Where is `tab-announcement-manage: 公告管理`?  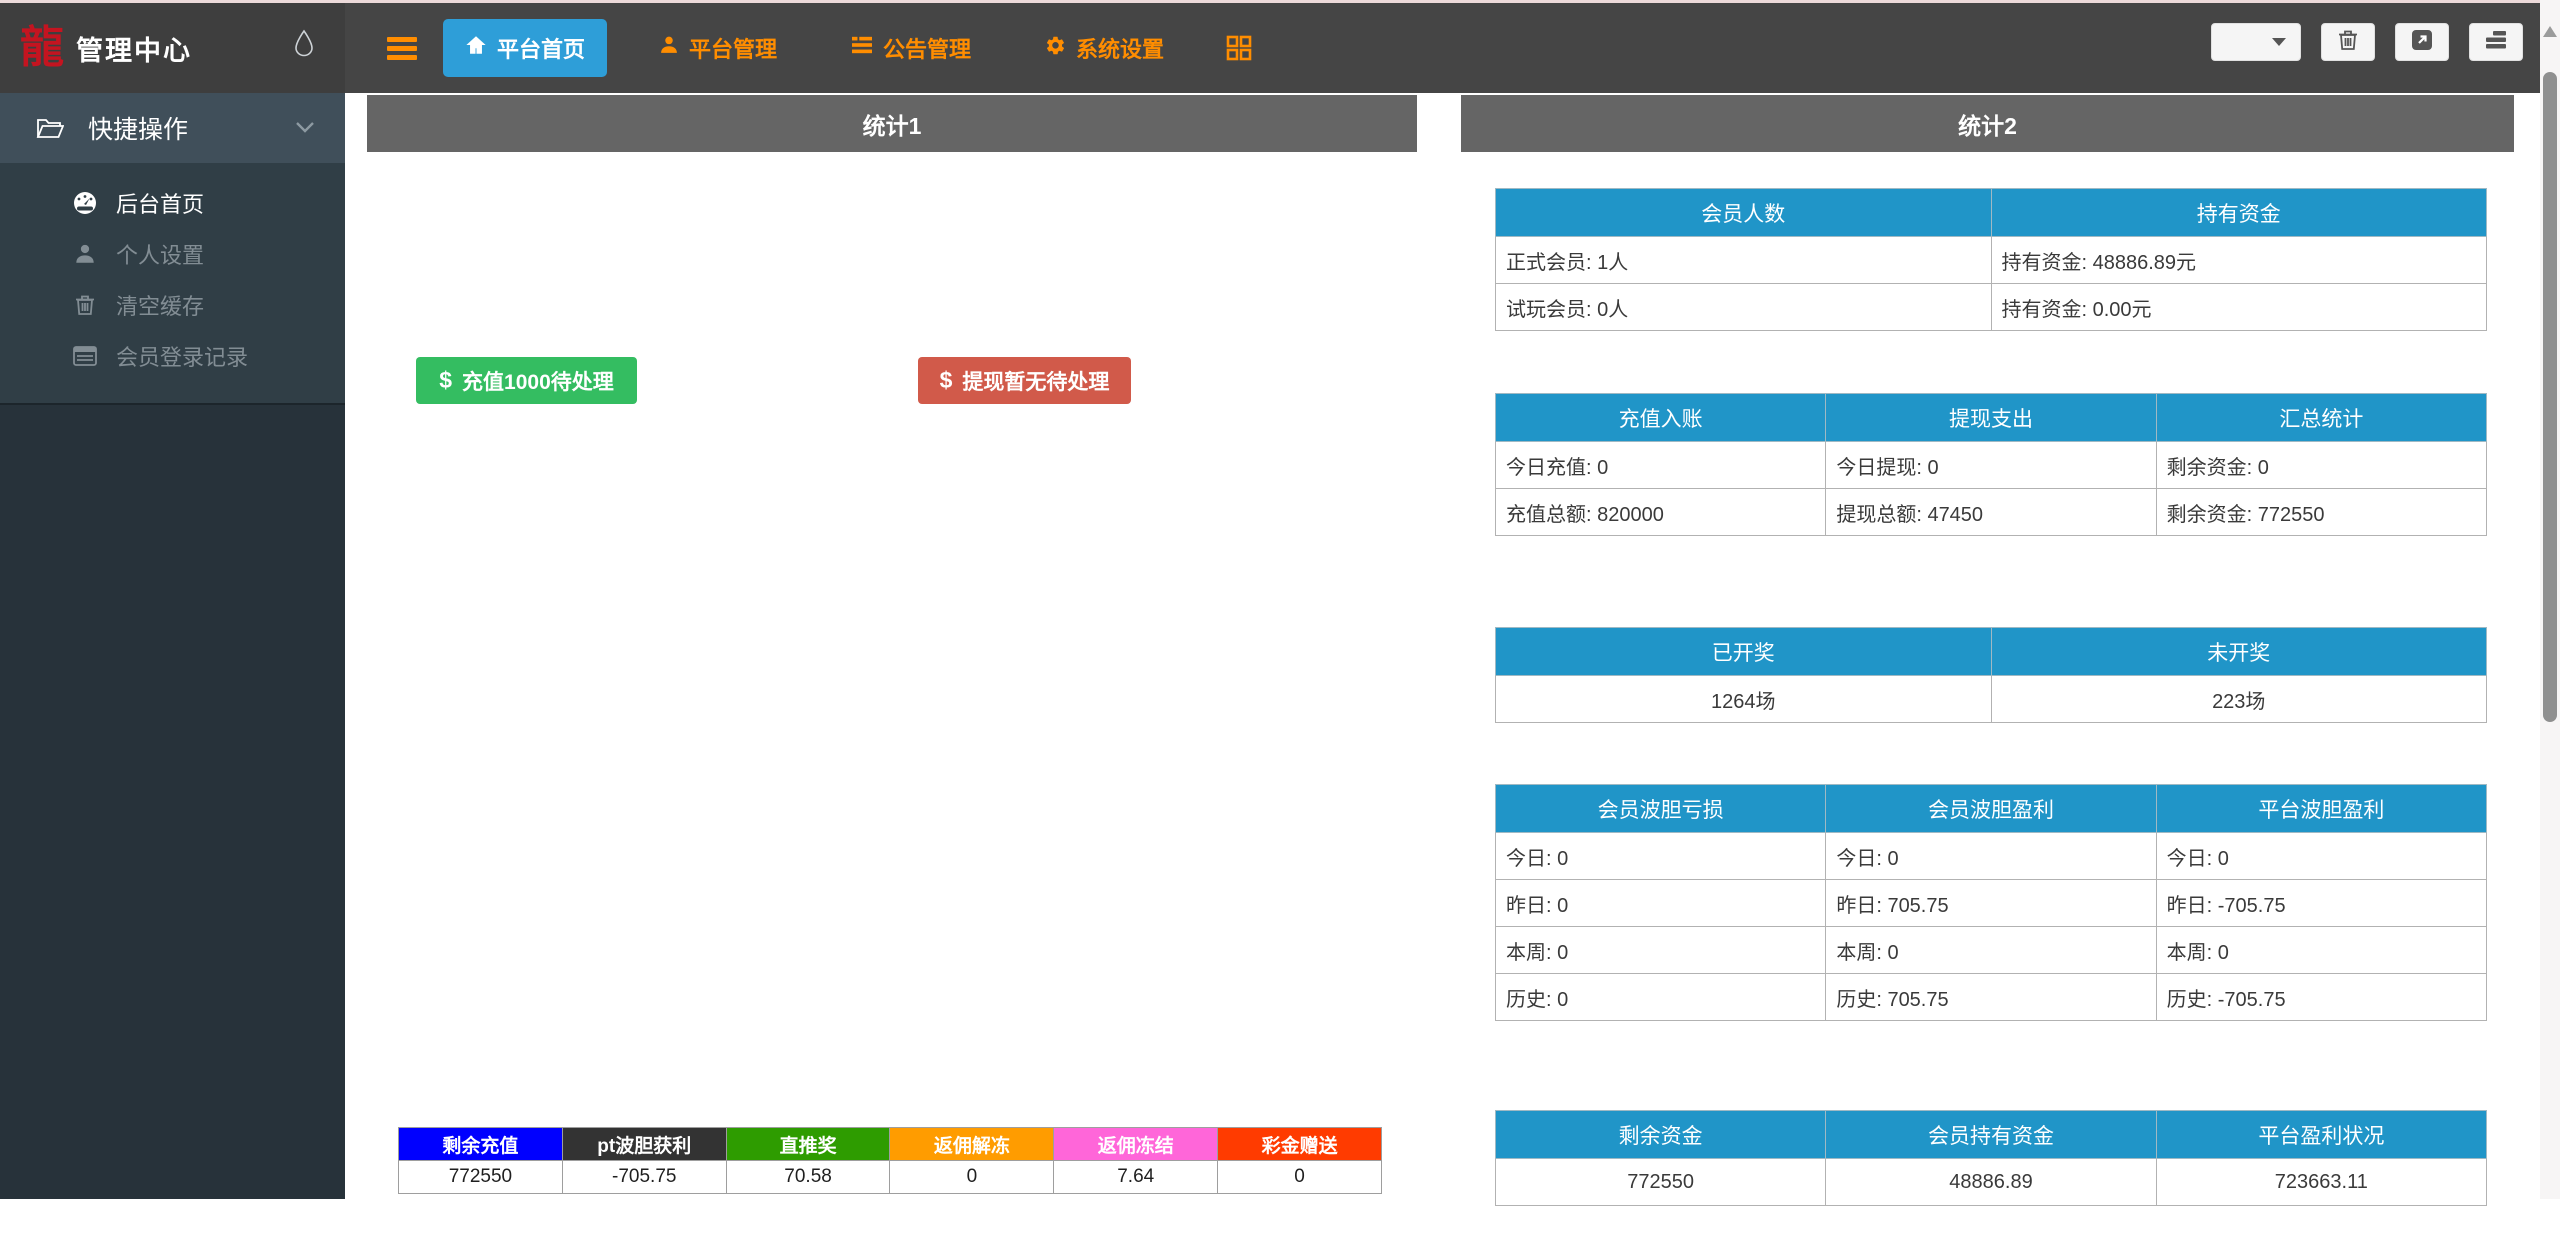 tab-announcement-manage: 公告管理 is located at coordinates (911, 48).